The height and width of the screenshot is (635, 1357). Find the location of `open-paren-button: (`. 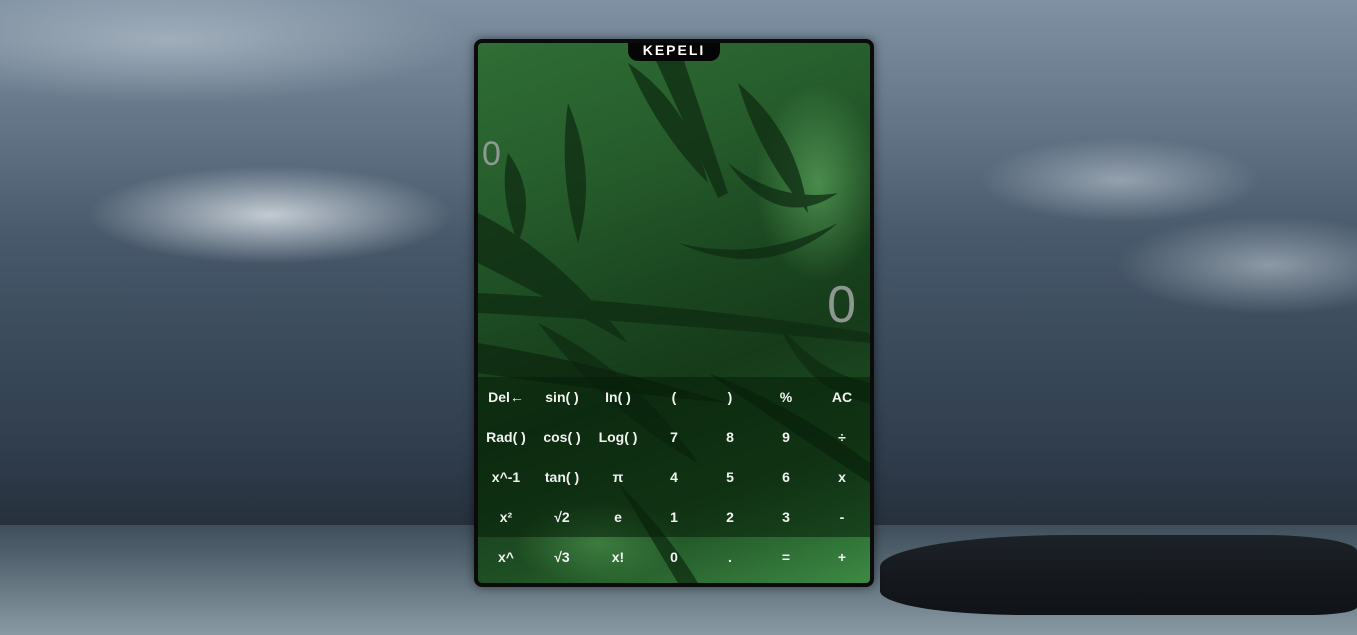

open-paren-button: ( is located at coordinates (674, 397).